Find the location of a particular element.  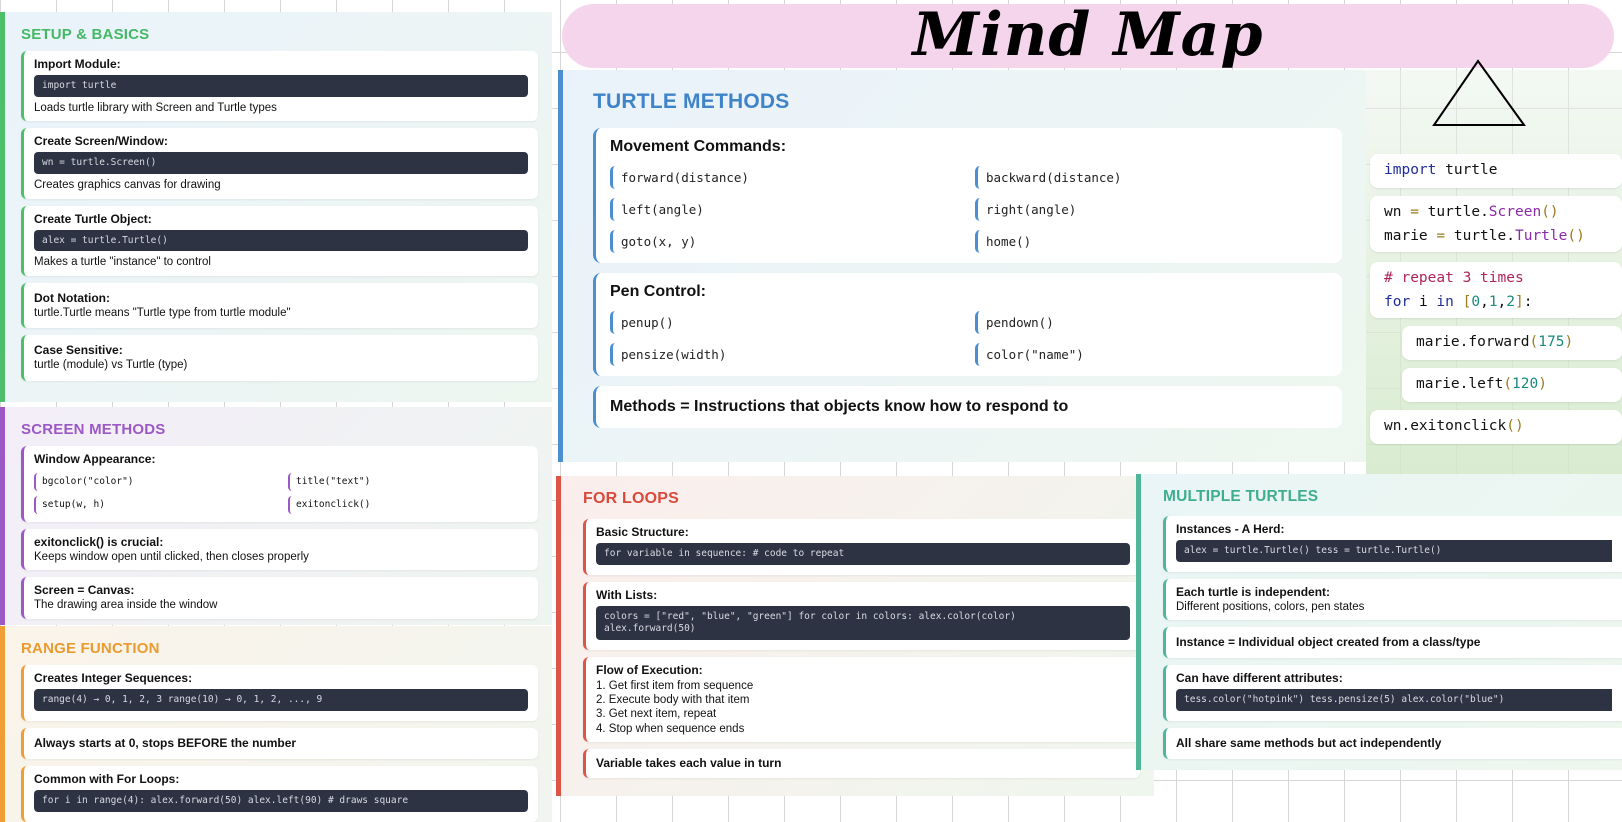

code-forward-line: marie.forward(175) is located at coordinates (1512, 343).